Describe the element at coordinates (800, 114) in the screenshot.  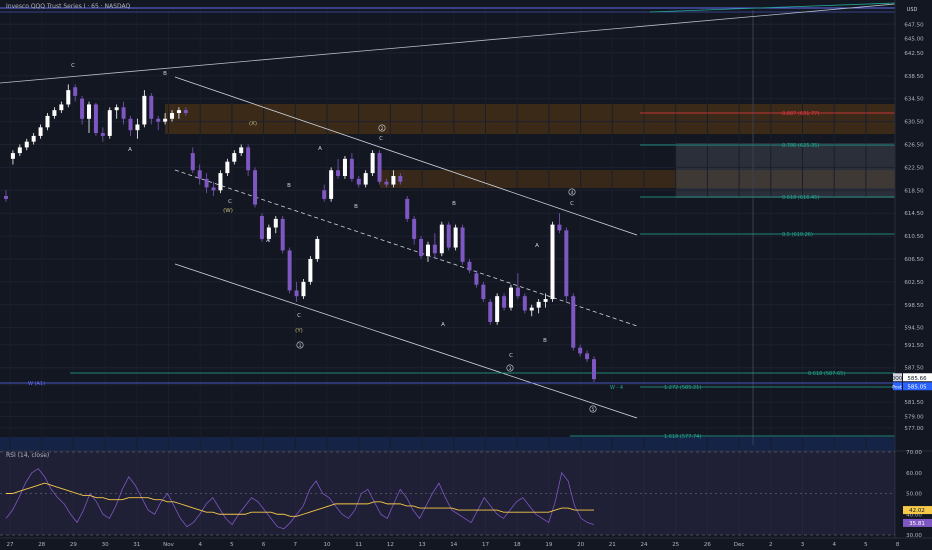
I see `fib-level-label: 0.887 (631.77)` at that location.